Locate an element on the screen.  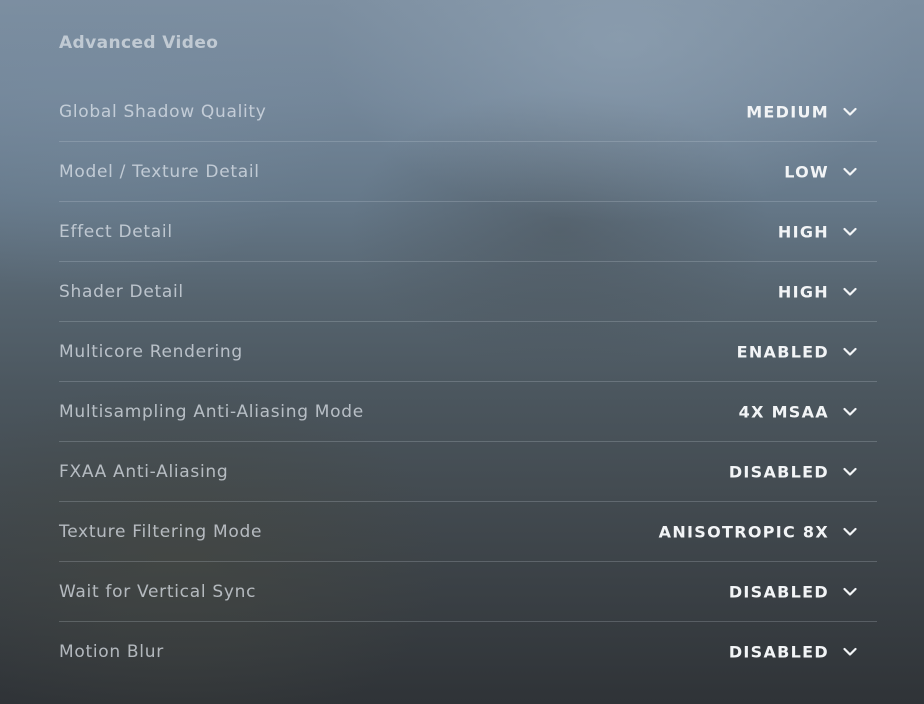
setting-value: ENABLED is located at coordinates (782, 351).